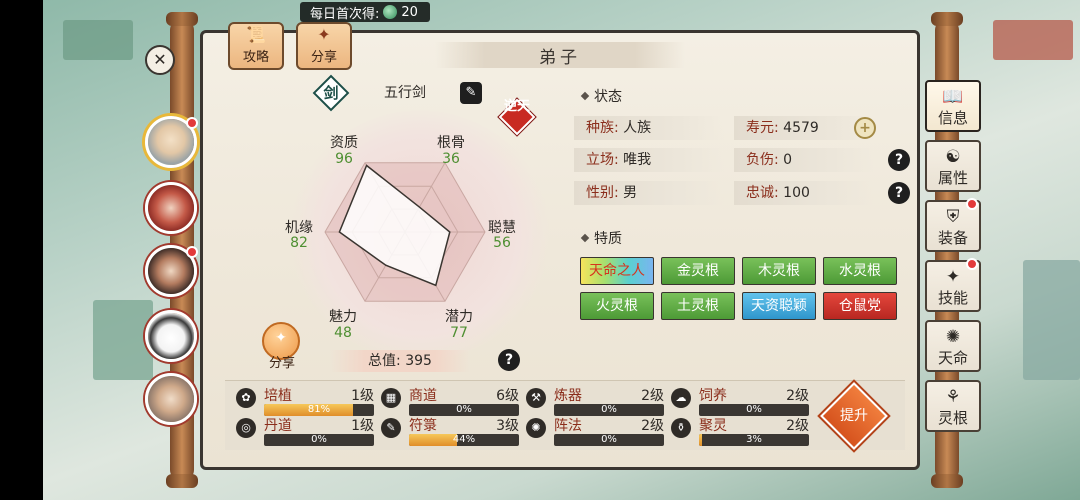 This screenshot has width=1080, height=500. What do you see at coordinates (596, 401) in the screenshot?
I see `skill-item: ⚒ 炼器 2级 0%` at bounding box center [596, 401].